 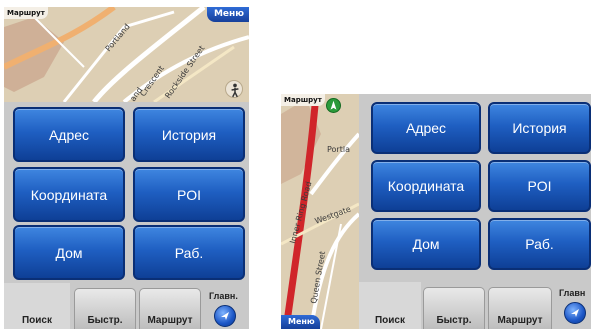 What do you see at coordinates (234, 89) in the screenshot?
I see `pedestrian-icon` at bounding box center [234, 89].